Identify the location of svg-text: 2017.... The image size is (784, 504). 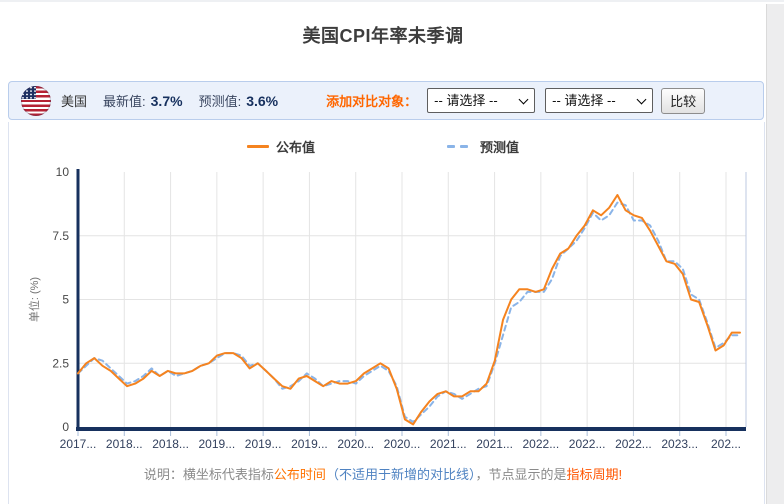
(78, 444).